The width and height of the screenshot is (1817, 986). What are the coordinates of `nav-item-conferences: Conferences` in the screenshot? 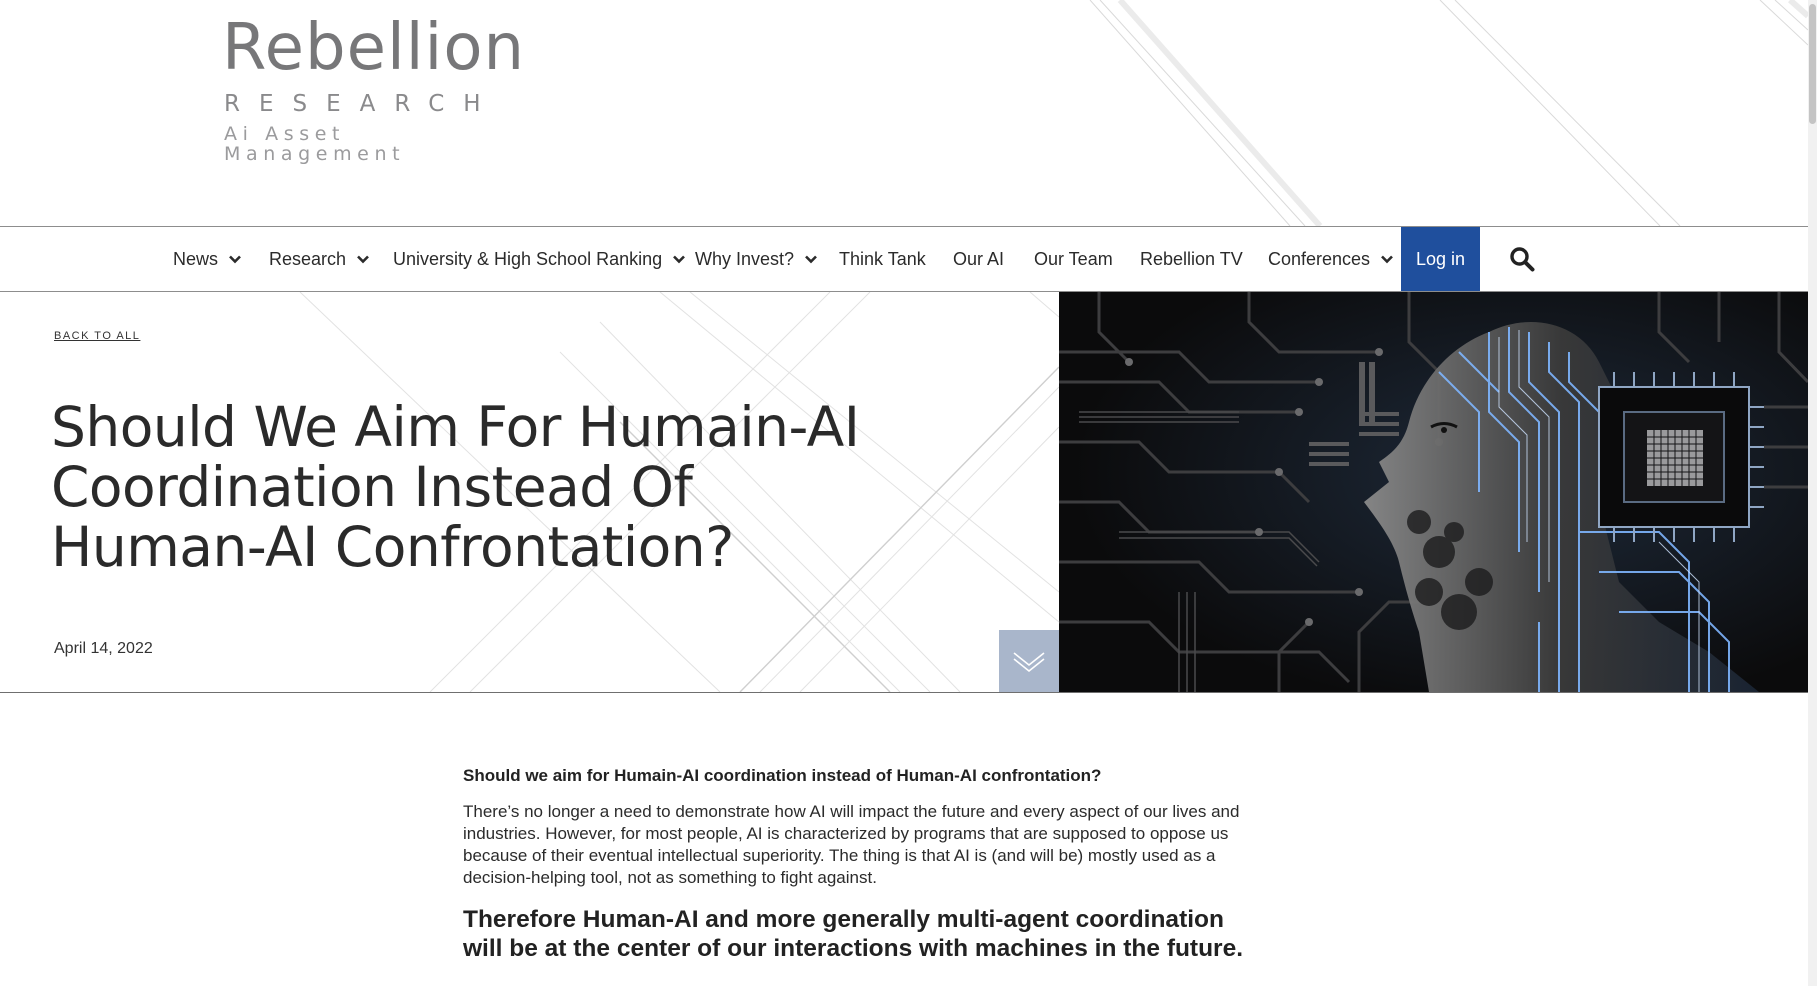 It's located at (1331, 259).